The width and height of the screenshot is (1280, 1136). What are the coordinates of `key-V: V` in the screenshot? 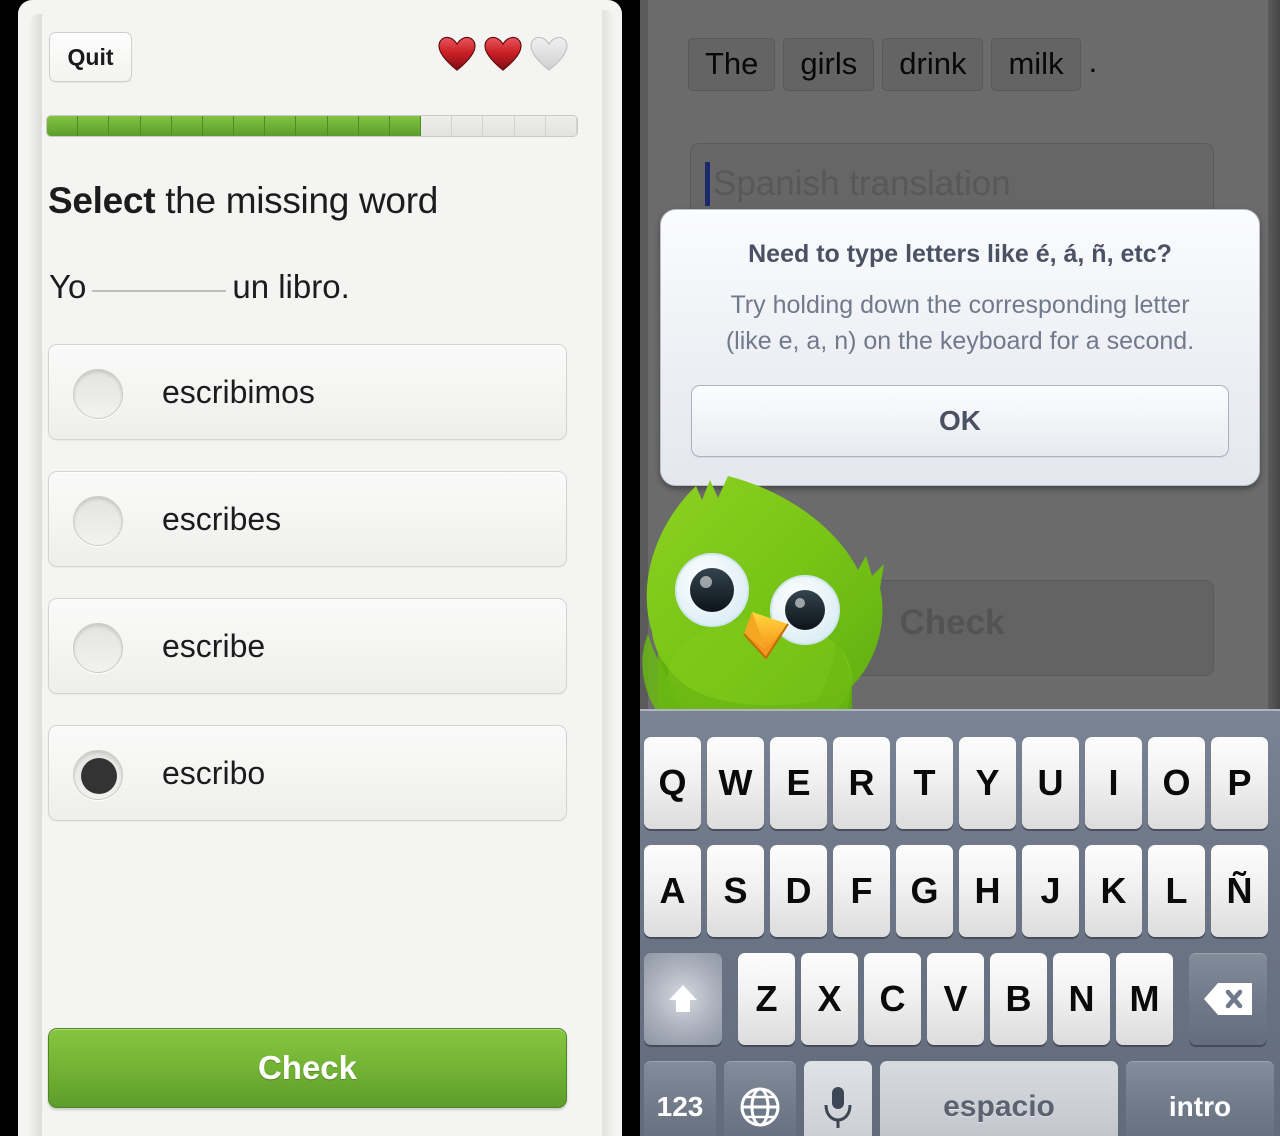 It's located at (955, 999).